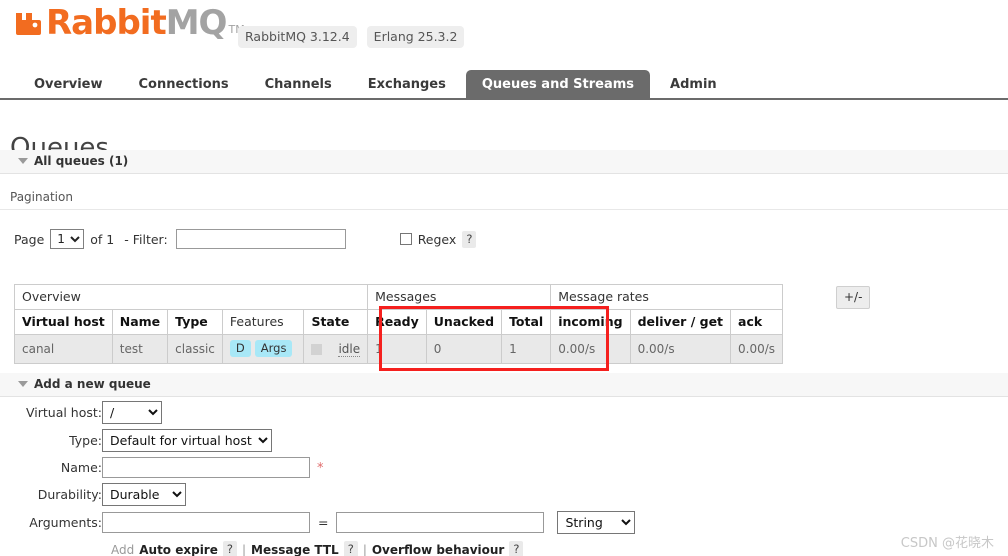 The image size is (1008, 556). I want to click on durability-select: Durable, so click(144, 494).